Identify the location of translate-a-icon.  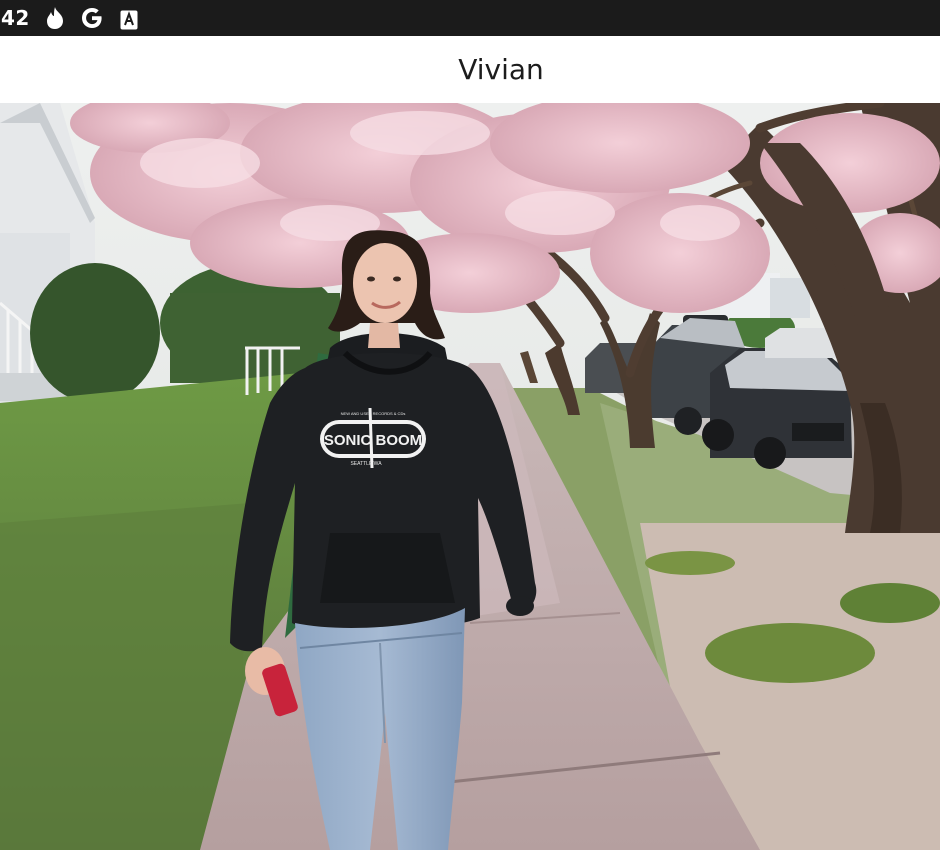
(129, 20).